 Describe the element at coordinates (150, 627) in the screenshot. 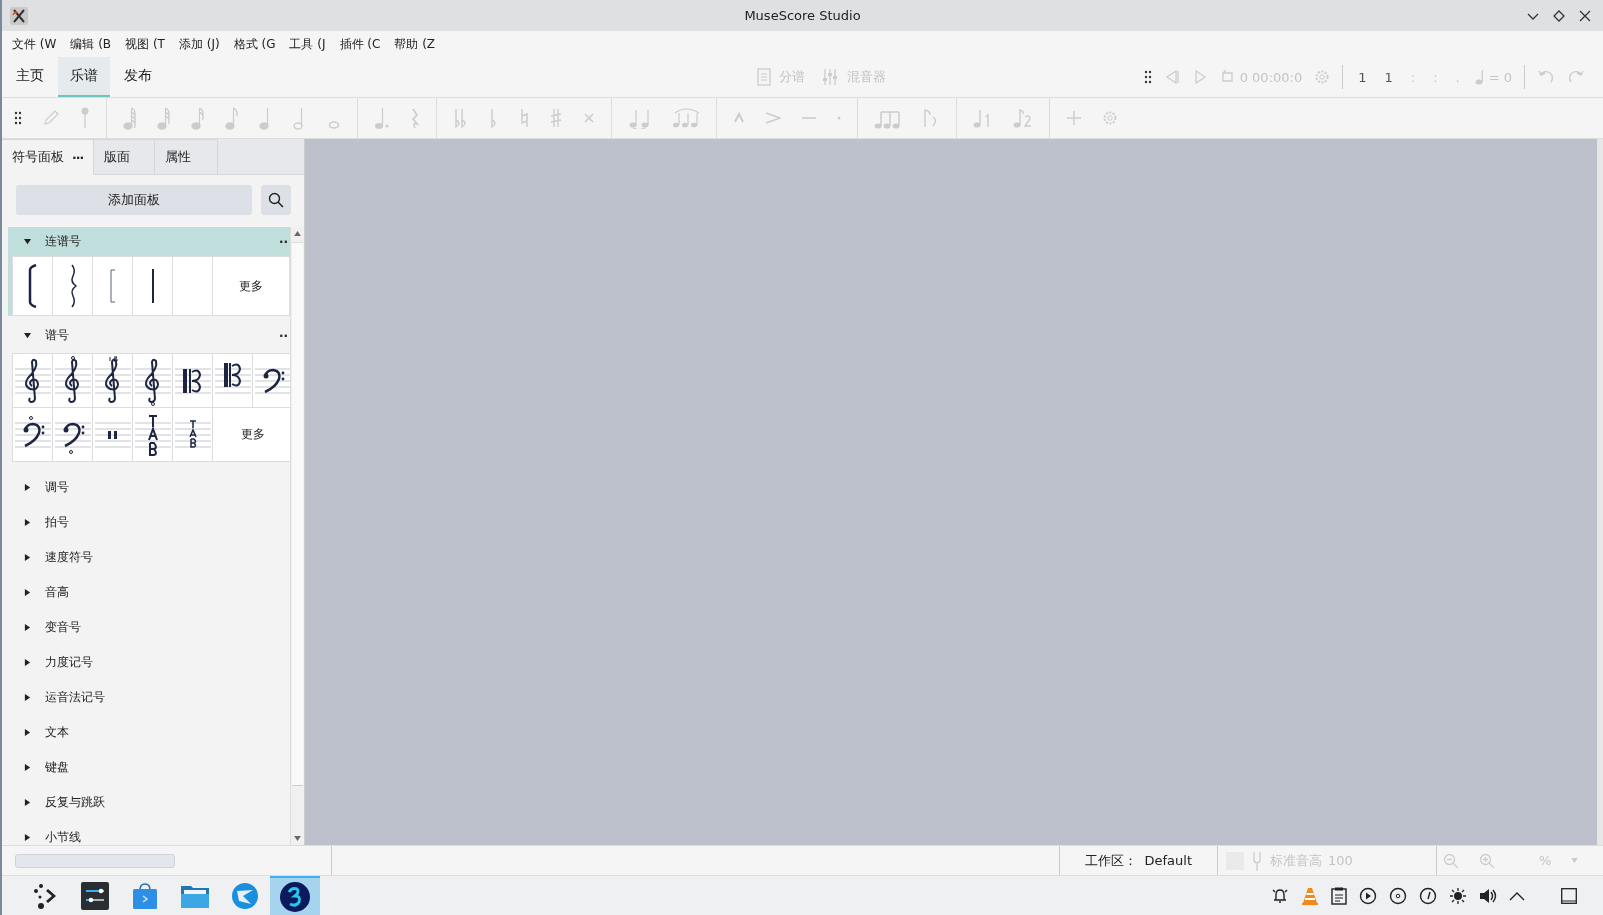

I see `palette-header: 变音号` at that location.